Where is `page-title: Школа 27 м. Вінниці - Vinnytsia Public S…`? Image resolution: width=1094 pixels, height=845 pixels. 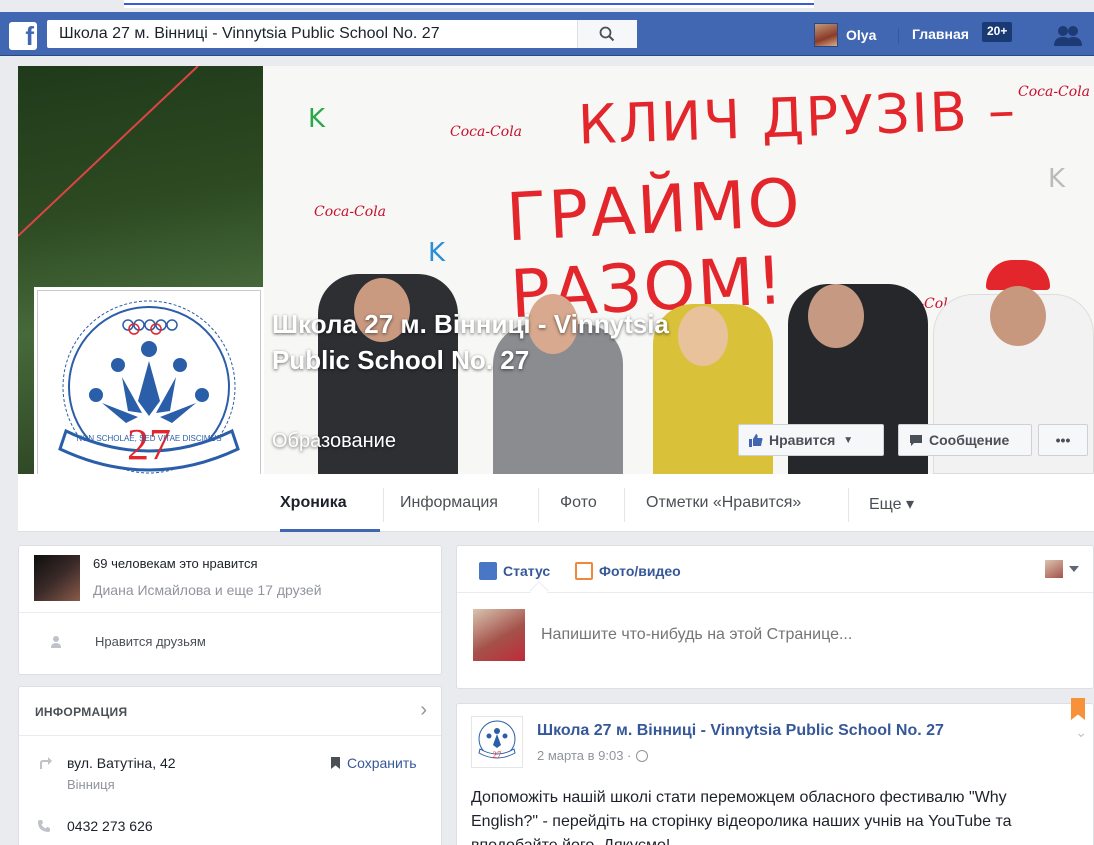 page-title: Школа 27 м. Вінниці - Vinnytsia Public S… is located at coordinates (470, 342).